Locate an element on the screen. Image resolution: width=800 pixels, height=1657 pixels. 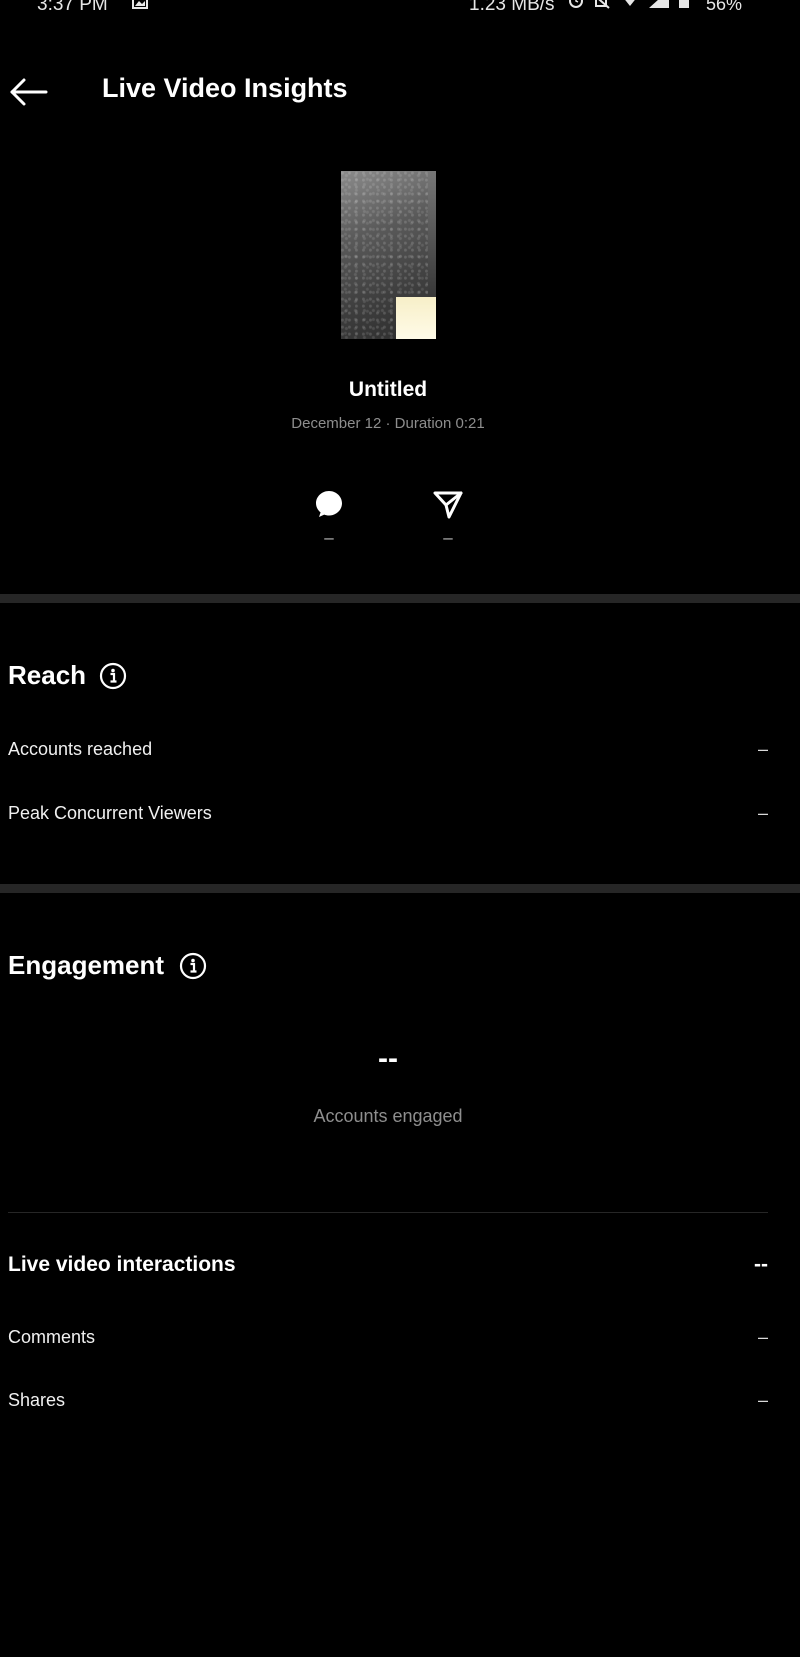
live-video-title: Untitled is located at coordinates (388, 389).